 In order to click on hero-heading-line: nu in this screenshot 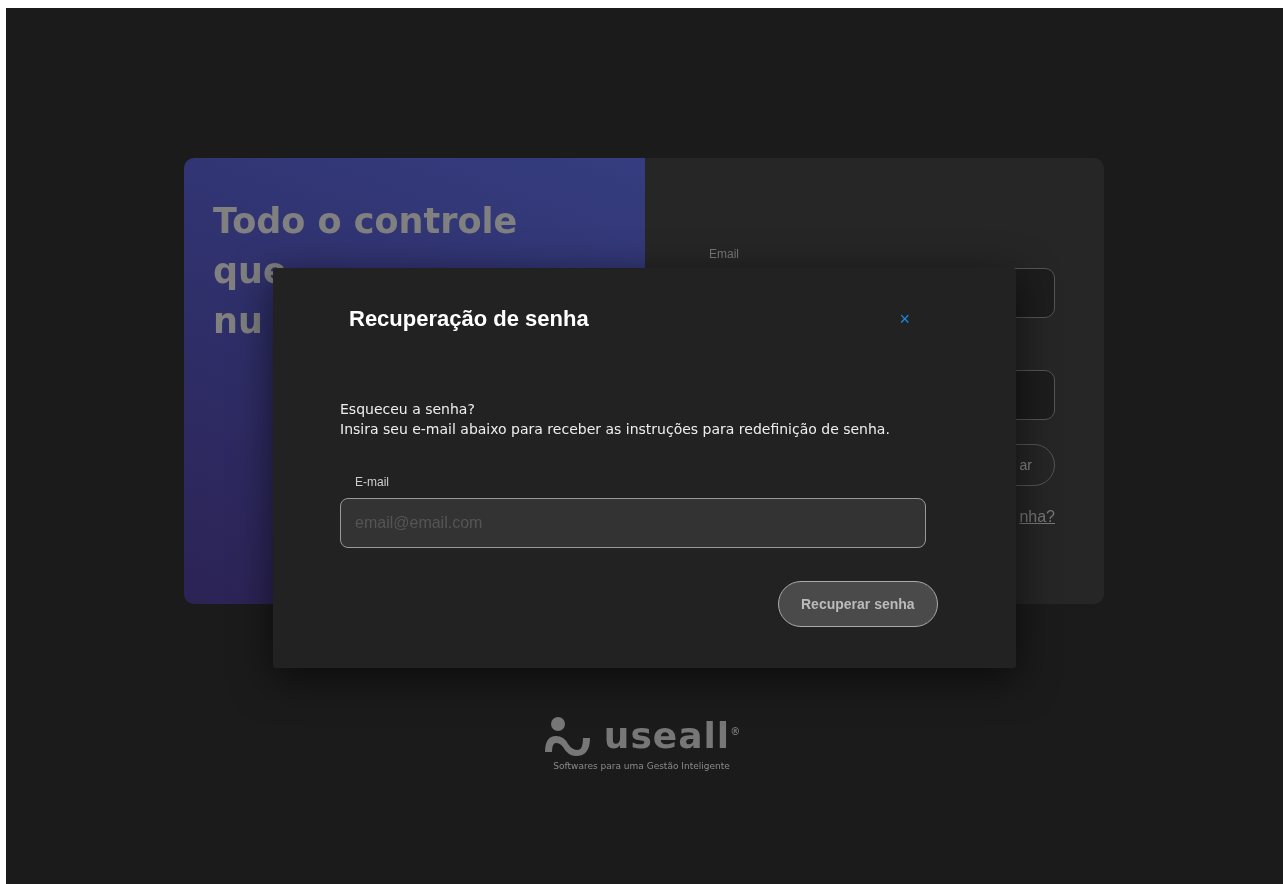, I will do `click(238, 321)`.